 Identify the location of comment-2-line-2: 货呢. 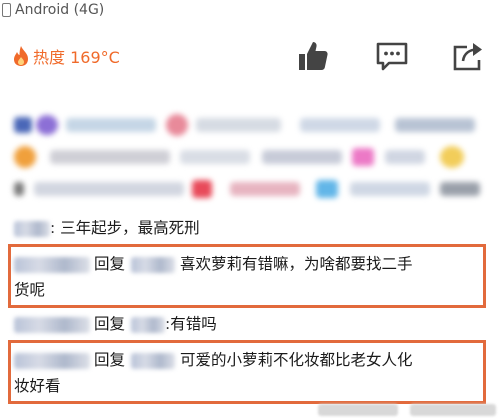
(29, 290).